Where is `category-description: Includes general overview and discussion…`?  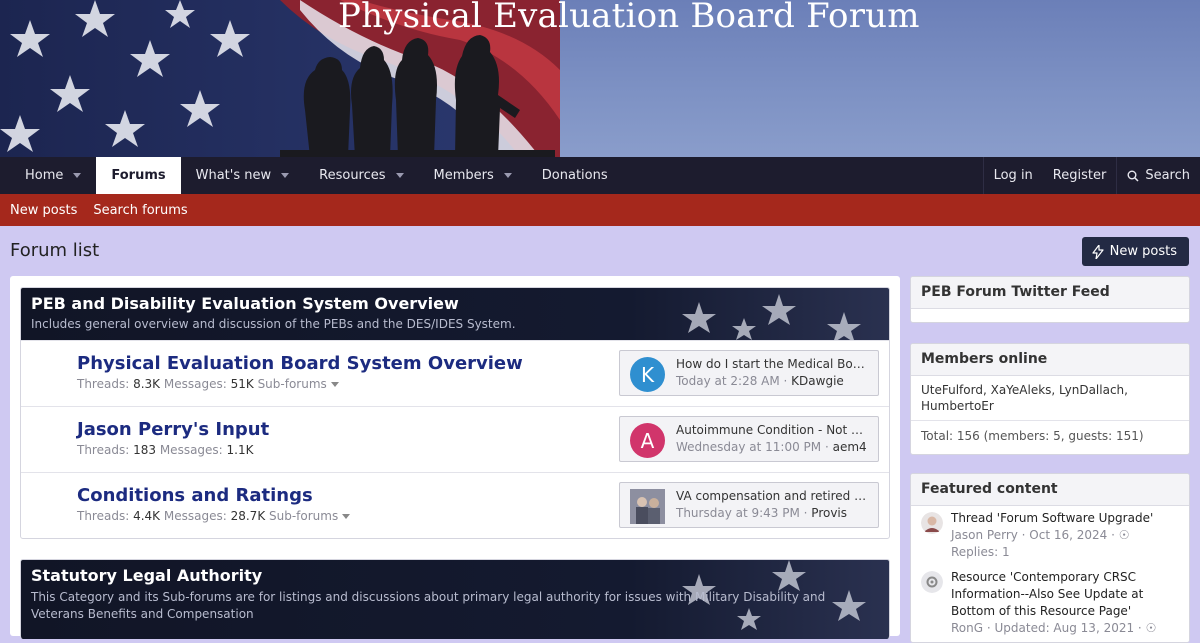
category-description: Includes general overview and discussion… is located at coordinates (273, 324).